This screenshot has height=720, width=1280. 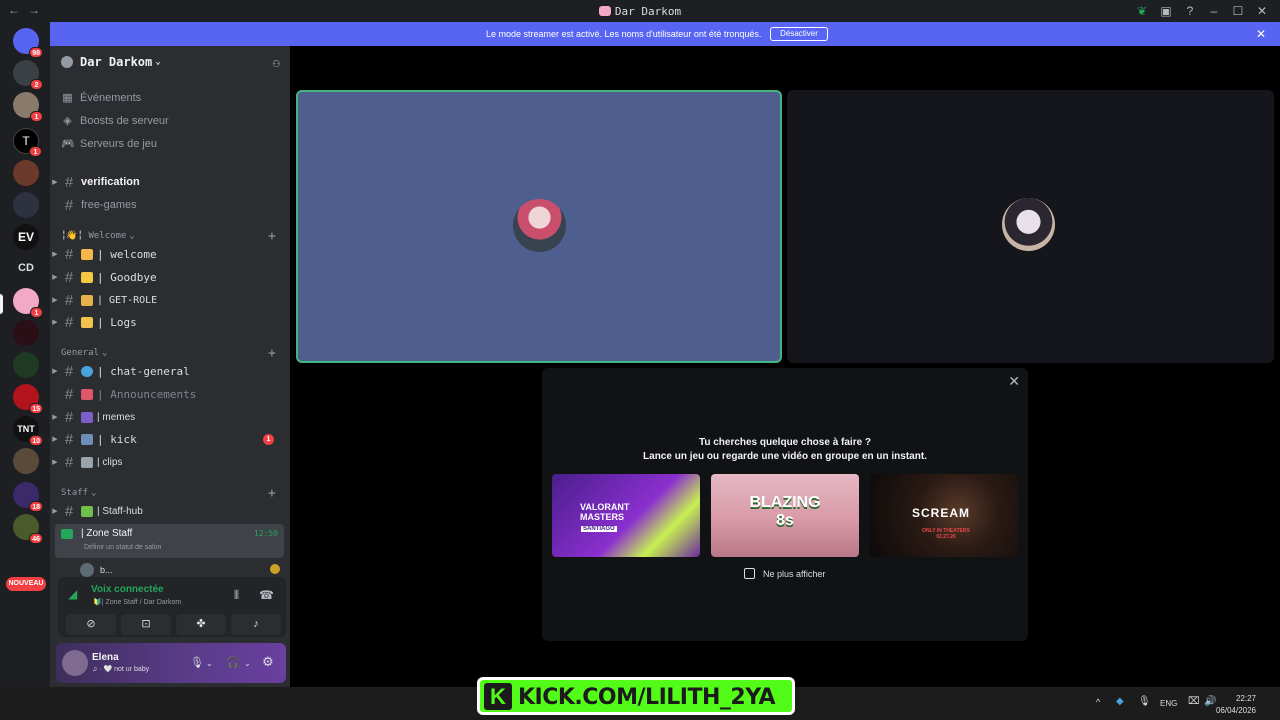 I want to click on activities-button: ✤, so click(x=201, y=624).